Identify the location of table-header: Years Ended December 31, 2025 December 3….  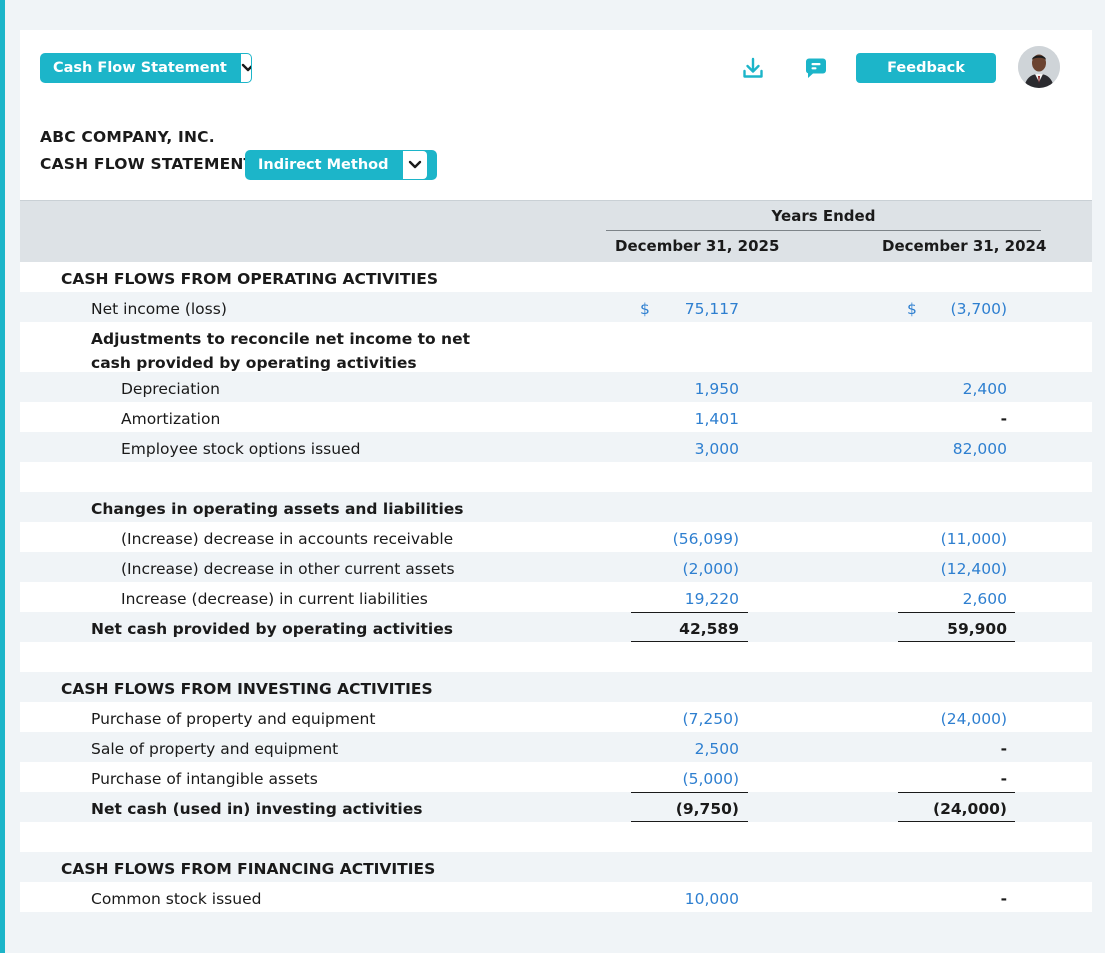
(556, 231).